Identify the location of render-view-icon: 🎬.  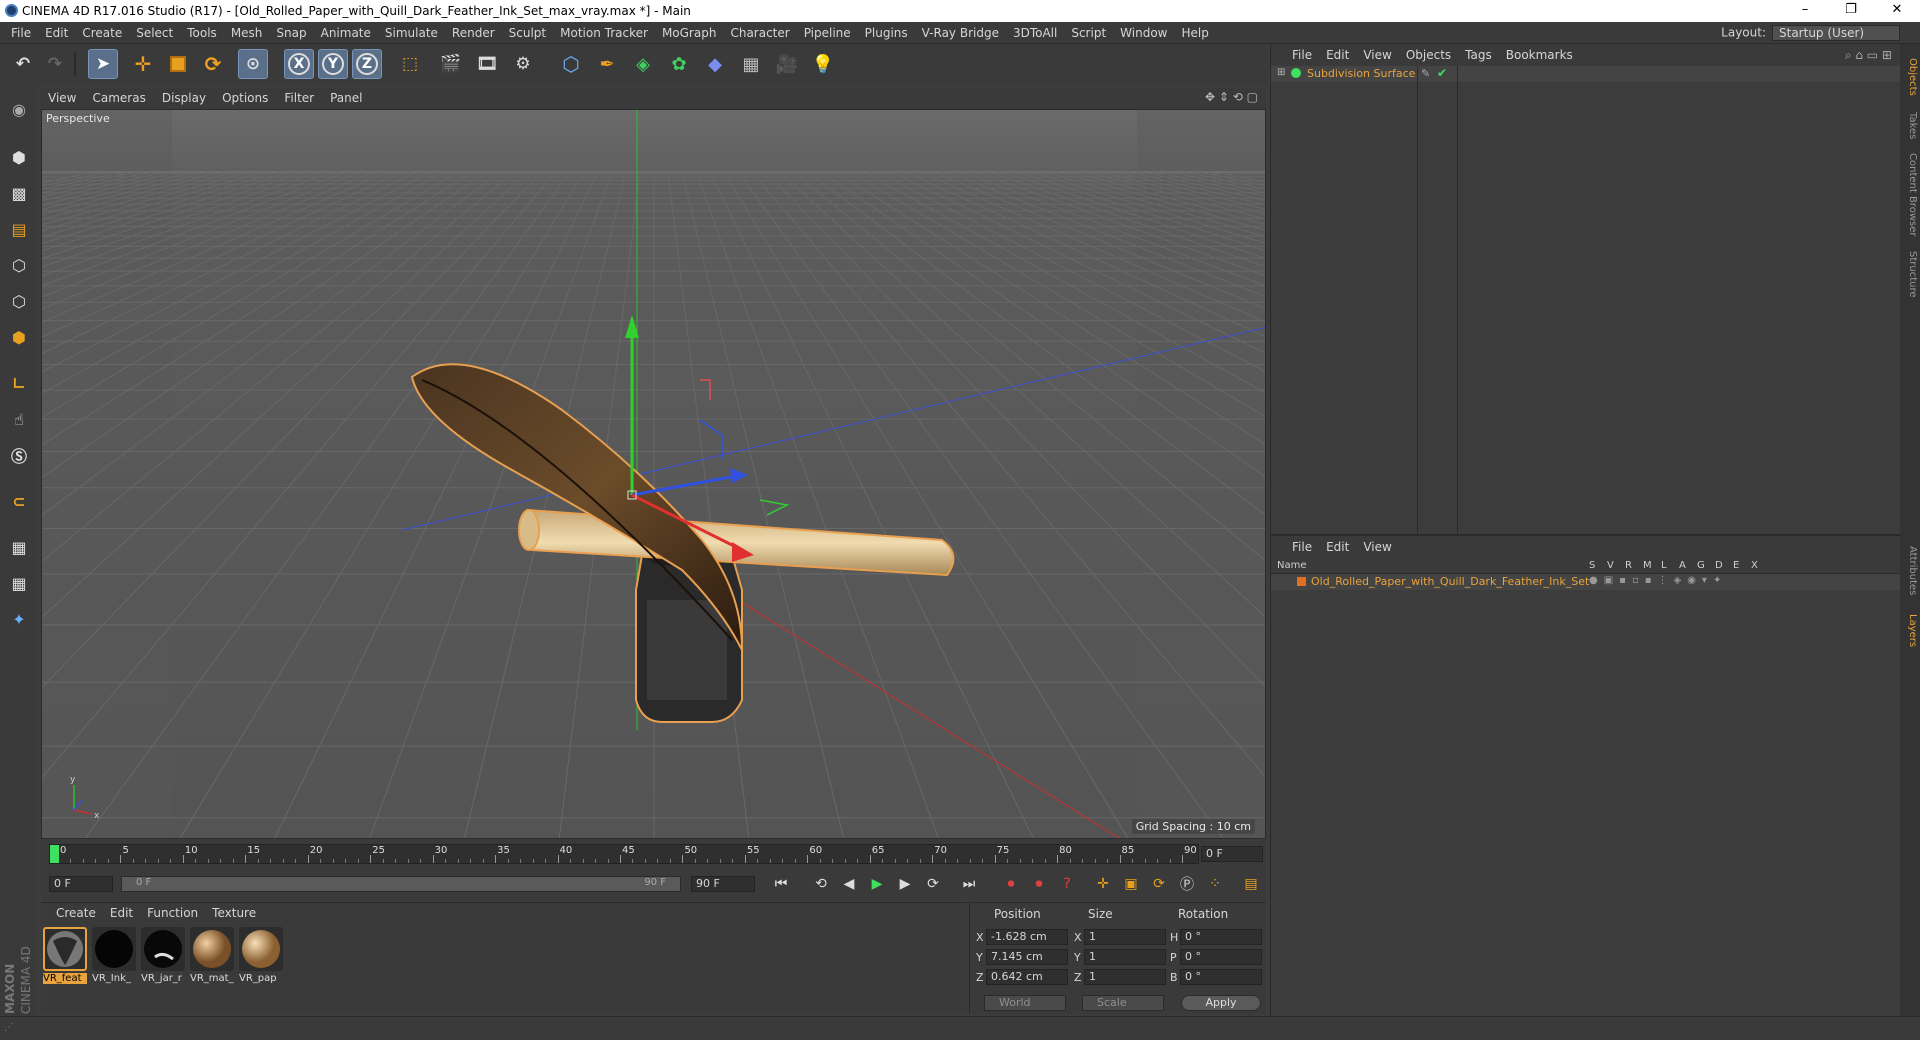
(451, 64).